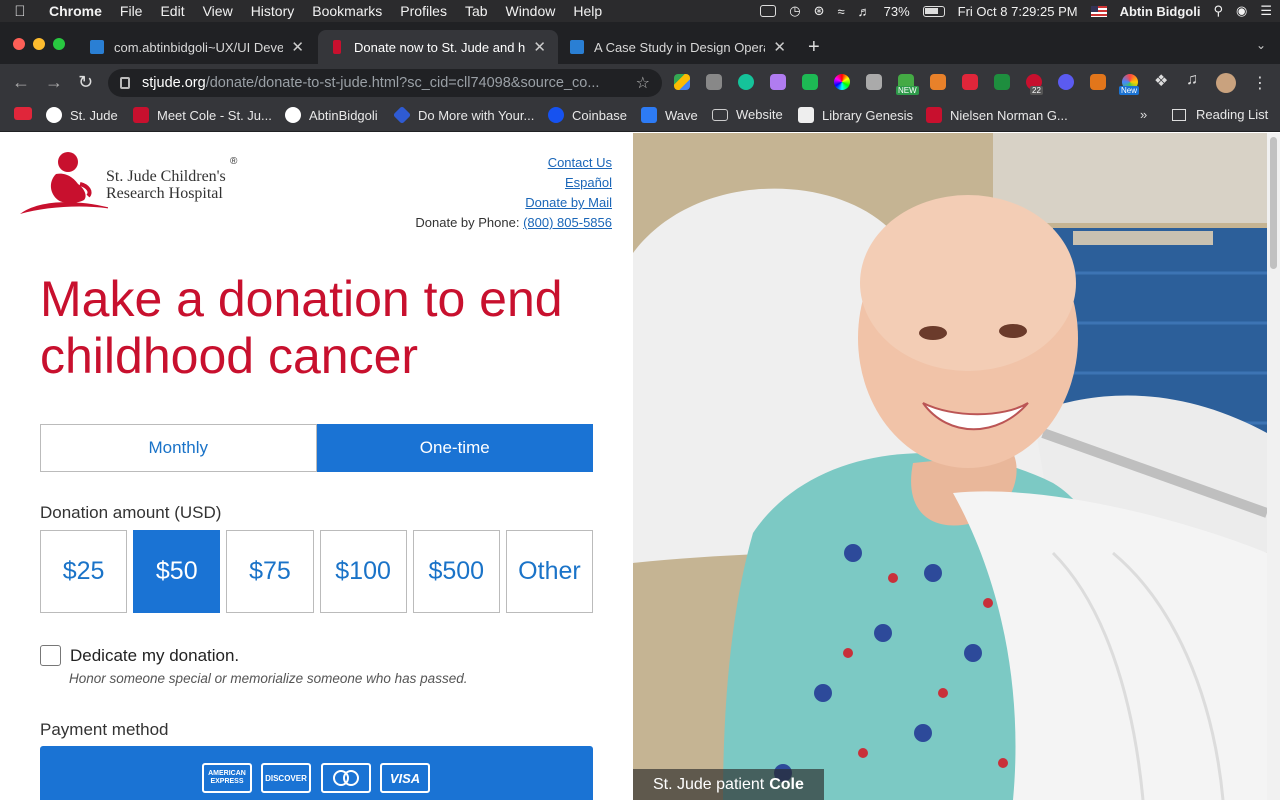  Describe the element at coordinates (864, 11) in the screenshot. I see `volume-icon: ♬` at that location.